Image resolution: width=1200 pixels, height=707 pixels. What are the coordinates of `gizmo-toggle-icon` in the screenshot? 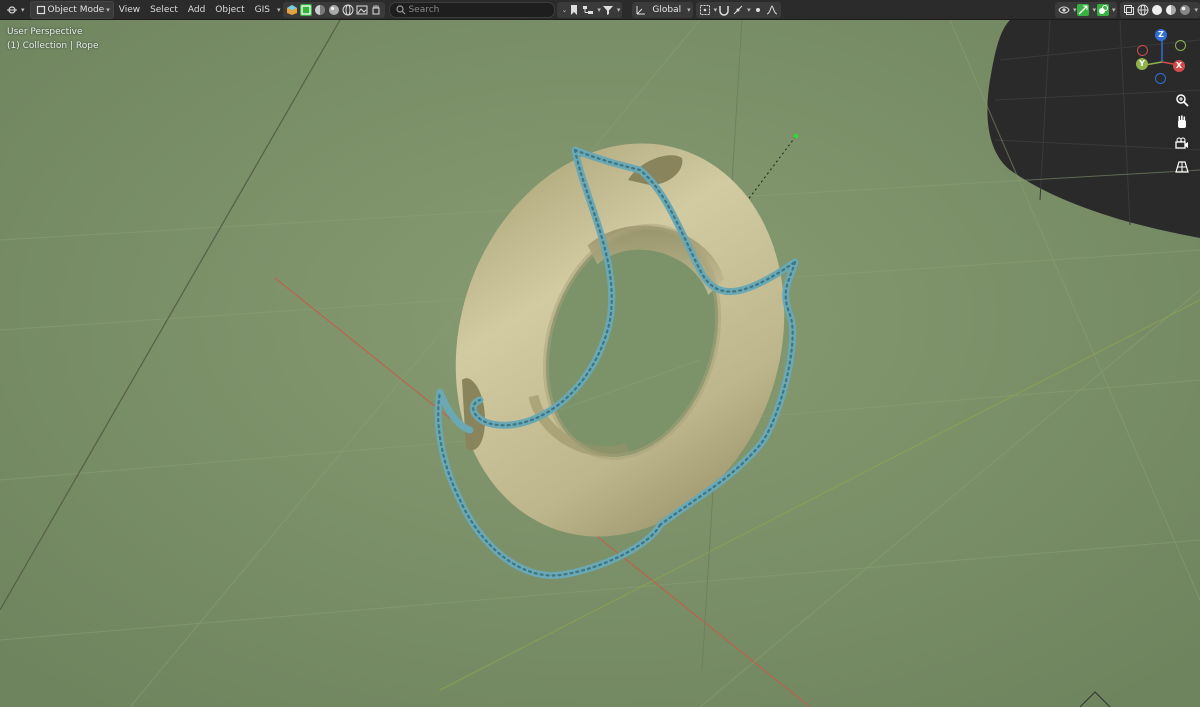 It's located at (1083, 9).